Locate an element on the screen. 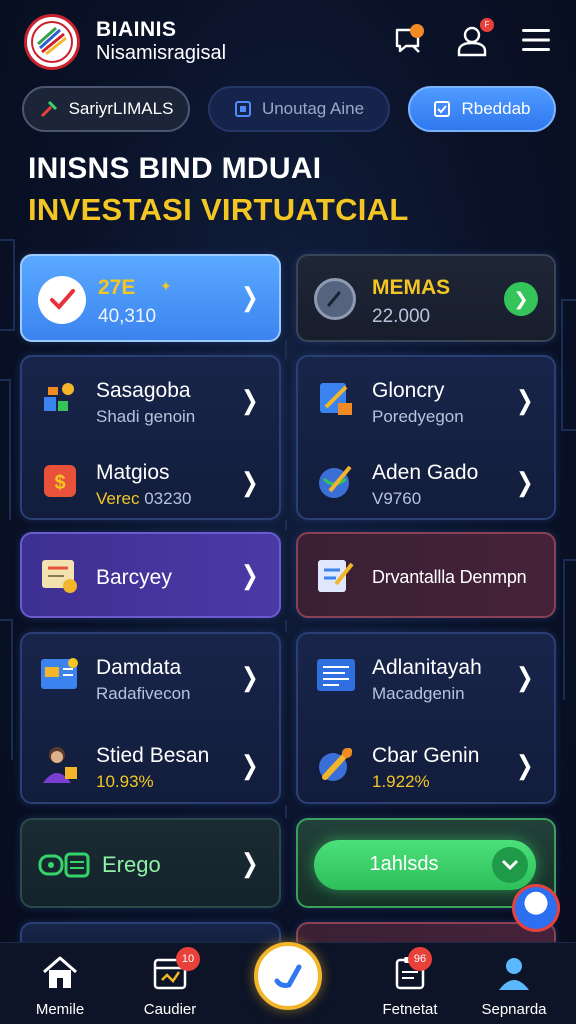 This screenshot has height=1024, width=576. filter-pill-2: Unoutag Aine is located at coordinates (299, 109).